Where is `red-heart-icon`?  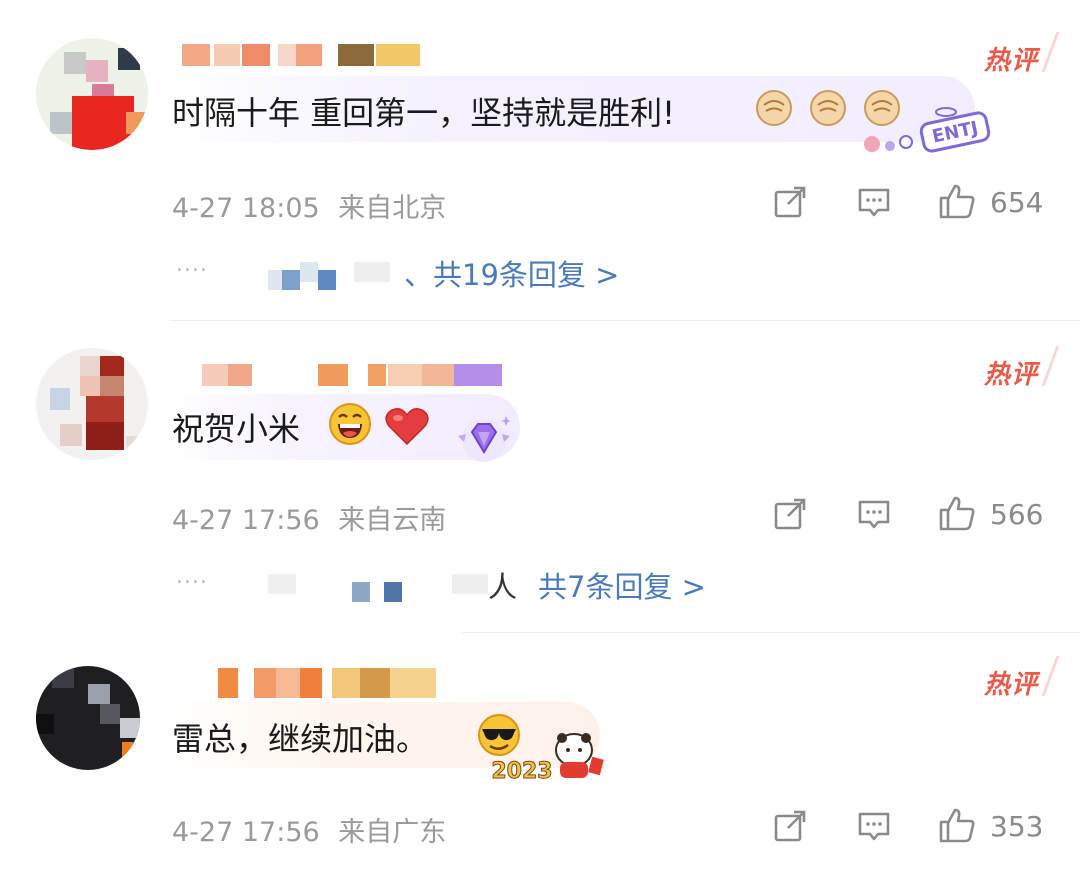 red-heart-icon is located at coordinates (407, 427).